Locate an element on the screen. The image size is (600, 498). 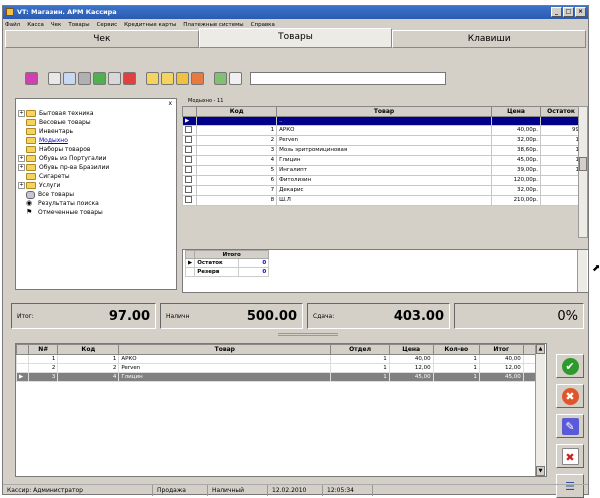
tree-node: Весовые товары is located at coordinates (97, 122).